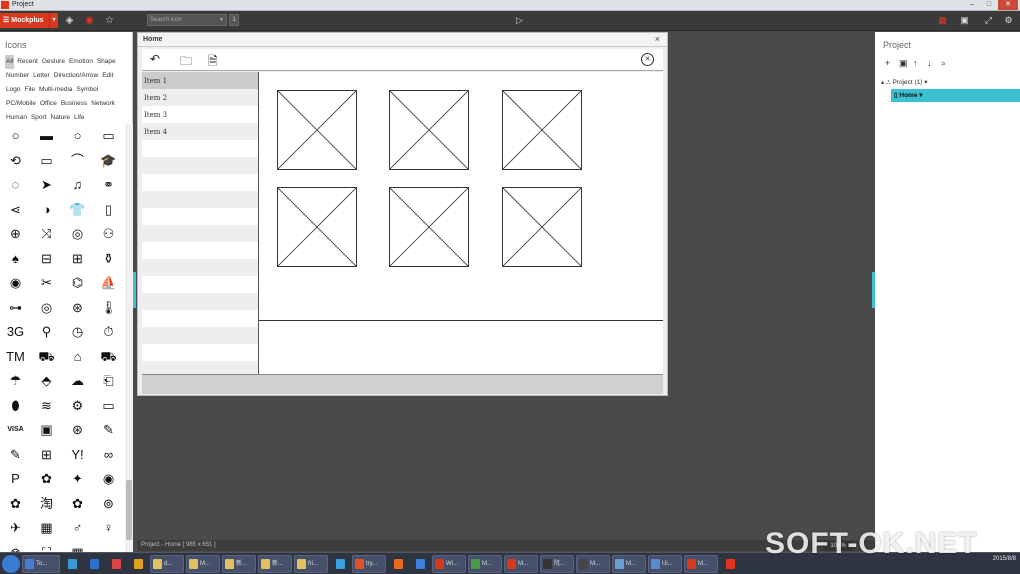 The image size is (1020, 574). Describe the element at coordinates (108, 332) in the screenshot. I see `stopwatch-icon: ⏱` at that location.